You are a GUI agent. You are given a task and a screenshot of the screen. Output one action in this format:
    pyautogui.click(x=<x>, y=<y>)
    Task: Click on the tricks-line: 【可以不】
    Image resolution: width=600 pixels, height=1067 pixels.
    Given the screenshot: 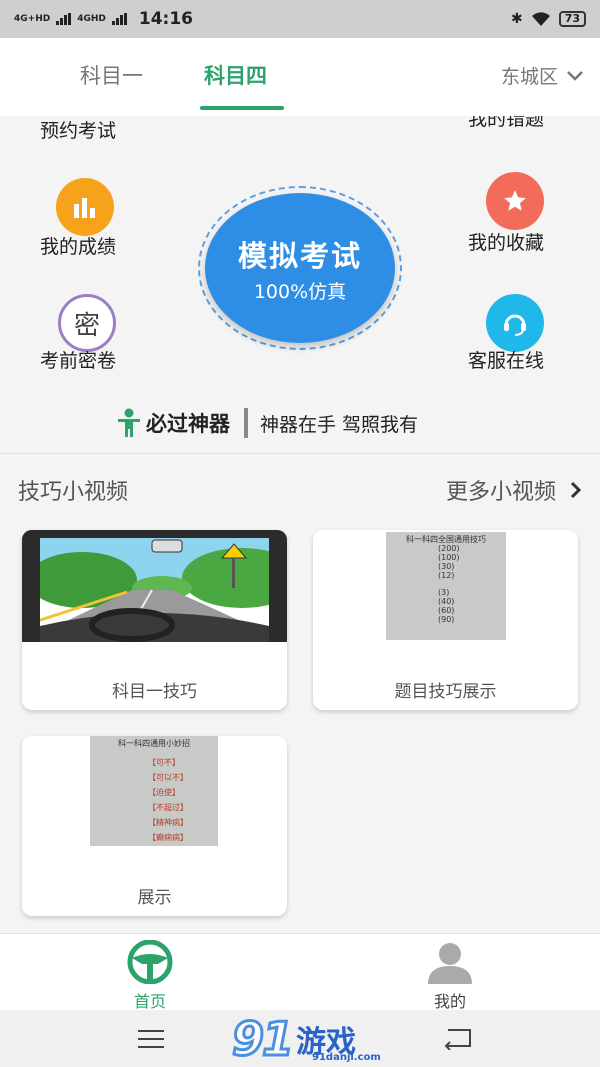 What is the action you would take?
    pyautogui.click(x=168, y=777)
    